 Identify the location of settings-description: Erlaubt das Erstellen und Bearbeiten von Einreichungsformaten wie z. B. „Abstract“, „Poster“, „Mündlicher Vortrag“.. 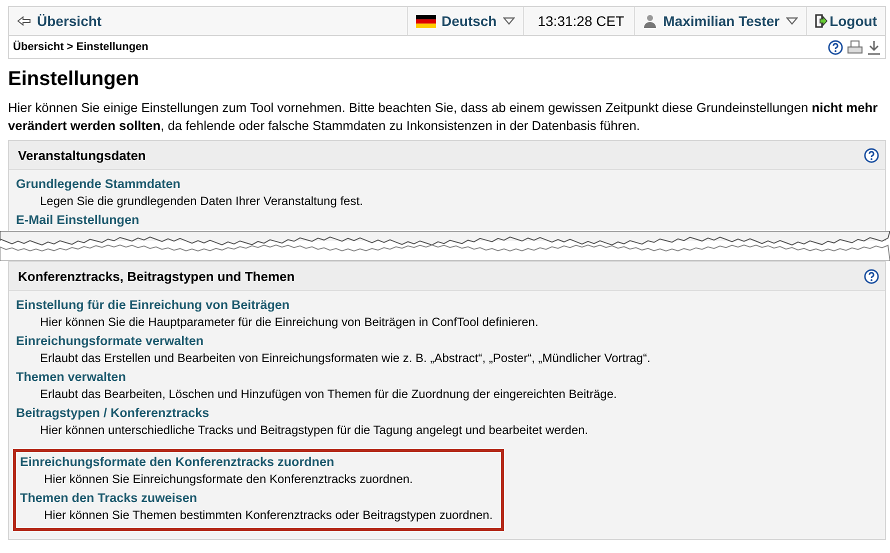
(345, 358).